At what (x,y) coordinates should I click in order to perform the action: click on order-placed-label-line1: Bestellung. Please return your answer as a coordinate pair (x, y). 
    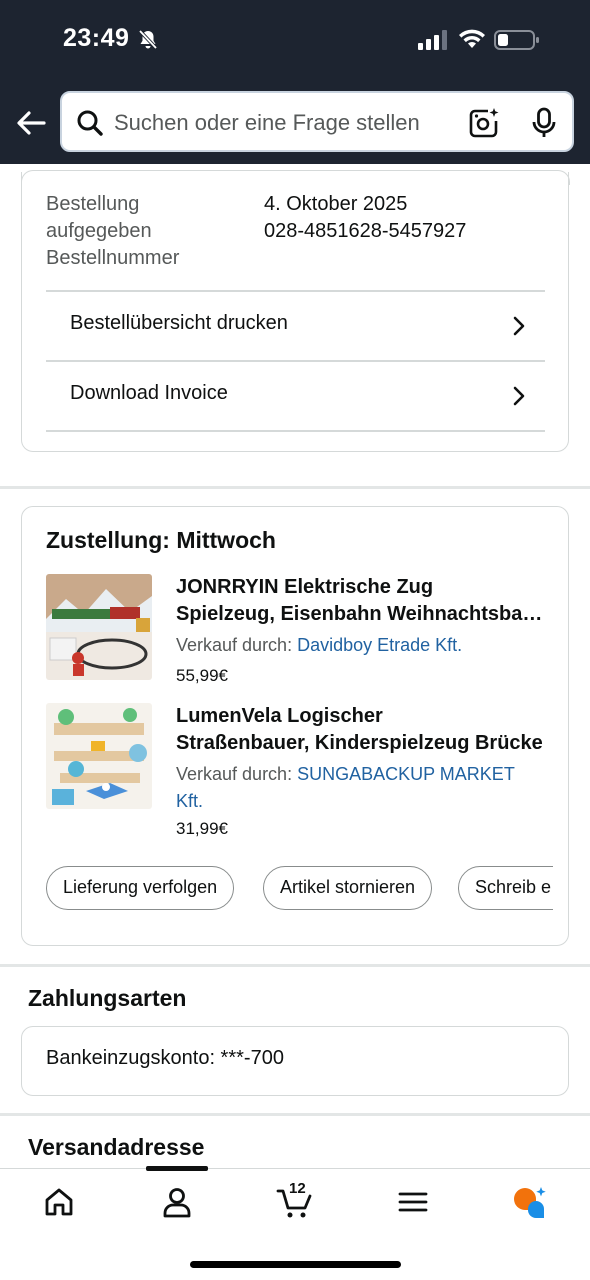
    Looking at the image, I should click on (93, 204).